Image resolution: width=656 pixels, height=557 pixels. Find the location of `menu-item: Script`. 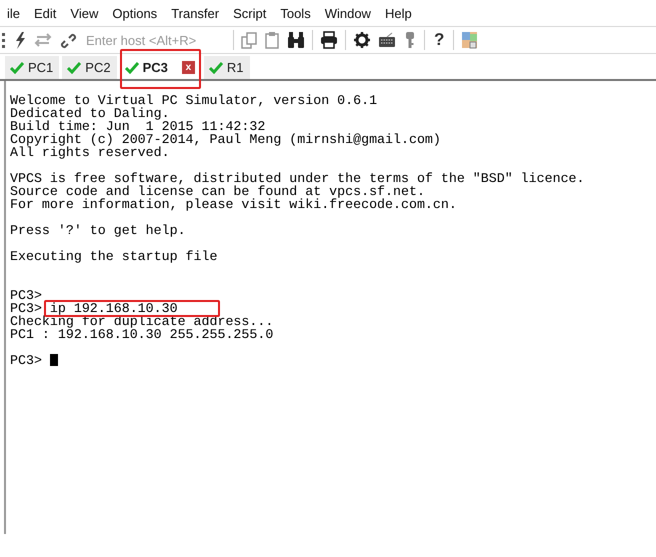

menu-item: Script is located at coordinates (250, 13).